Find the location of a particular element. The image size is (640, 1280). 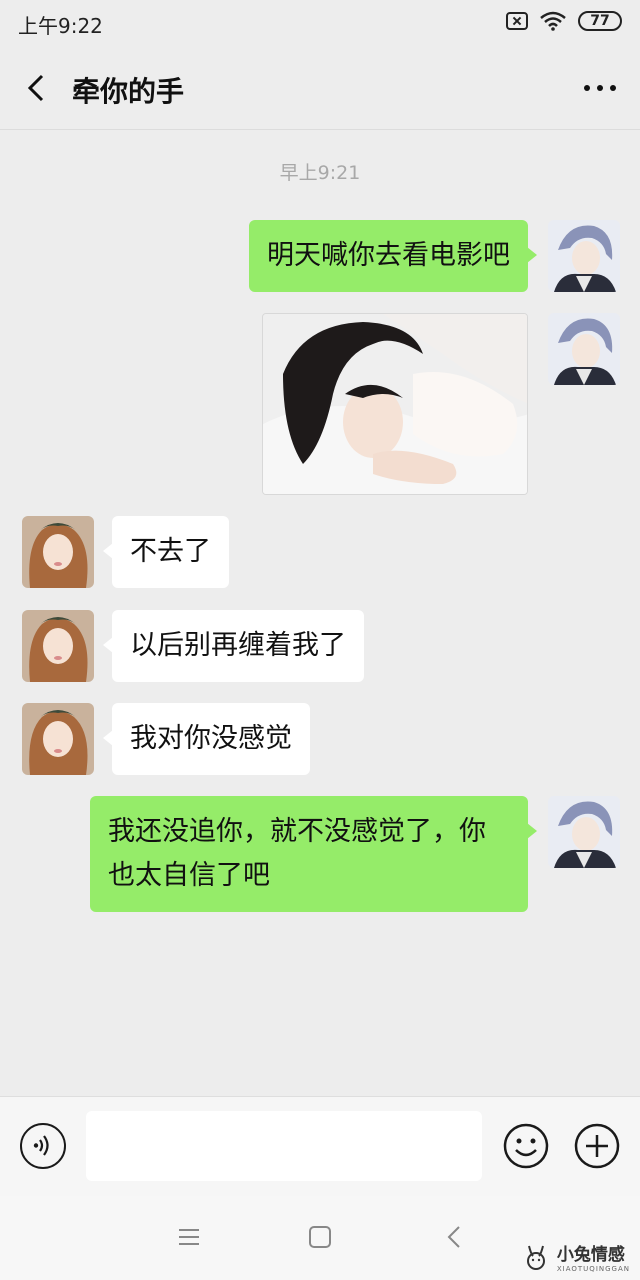

watermark: 小兔情感 XIAOTUQINGGAN is located at coordinates (575, 1256).